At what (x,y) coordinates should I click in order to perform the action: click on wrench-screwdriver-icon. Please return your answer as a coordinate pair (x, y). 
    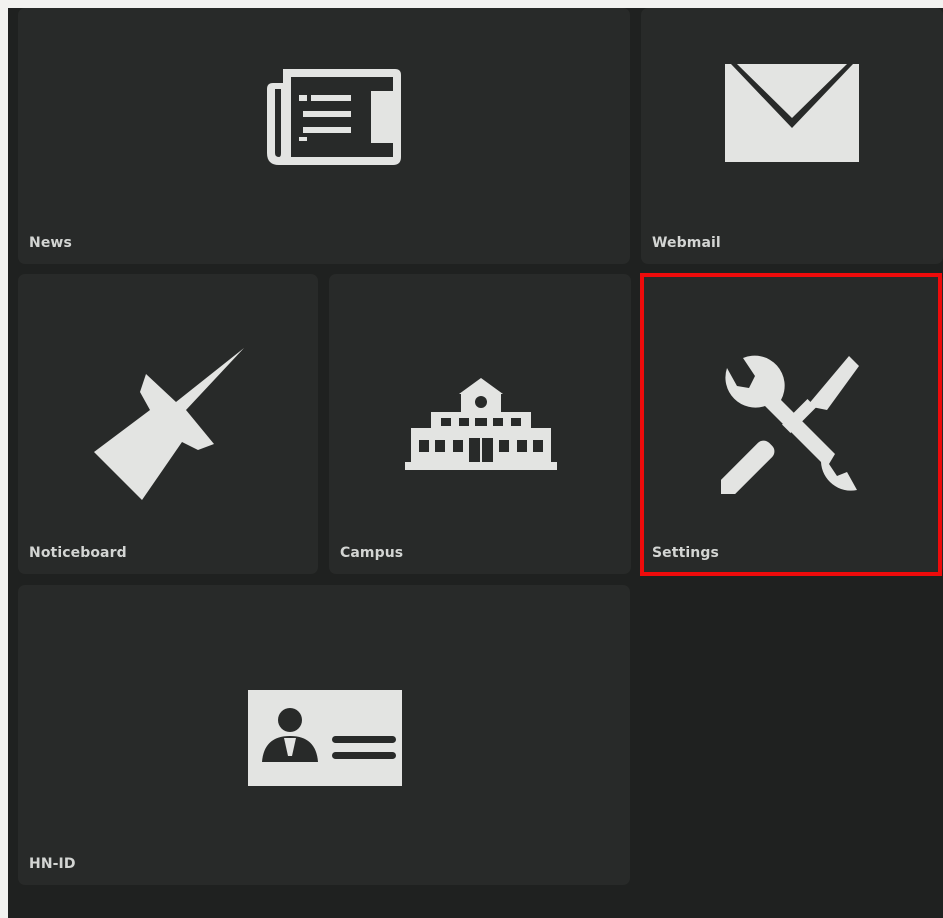
    Looking at the image, I should click on (790, 424).